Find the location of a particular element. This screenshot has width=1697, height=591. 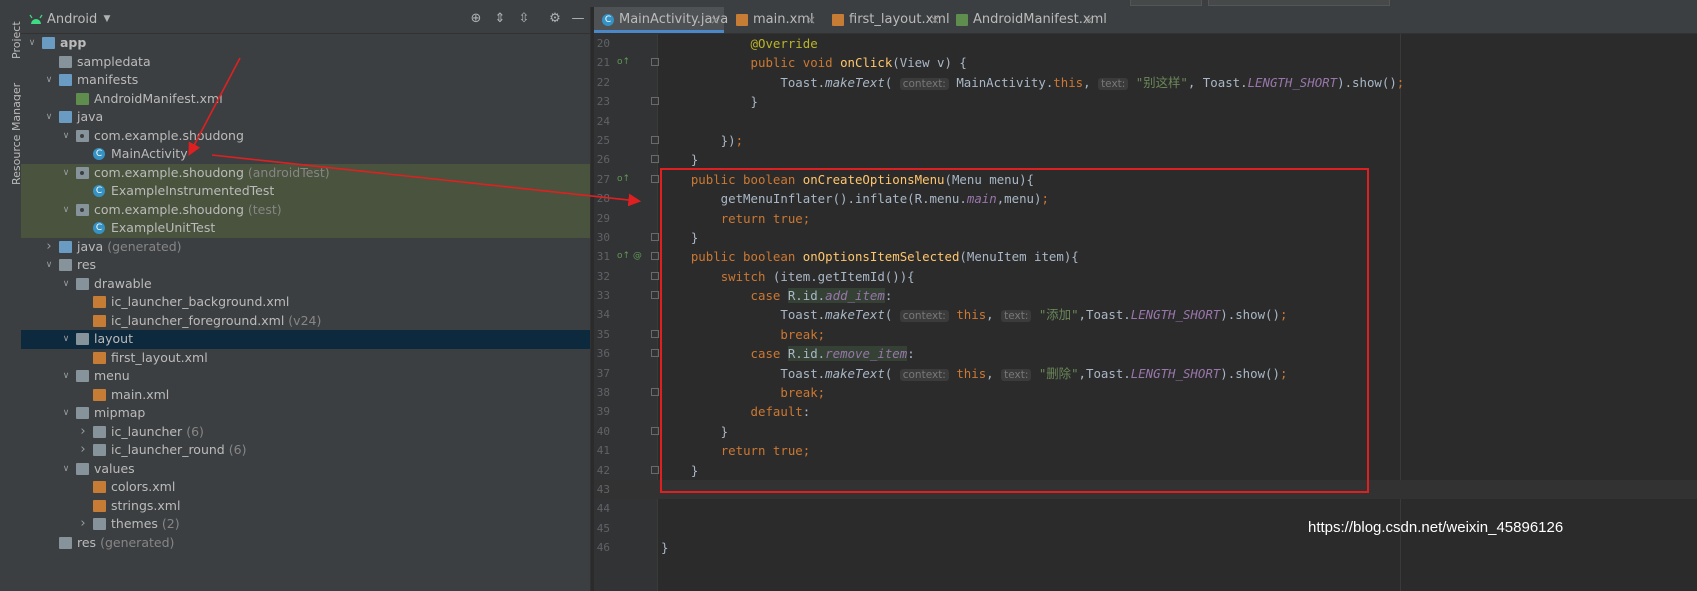

tree-item: sampledata is located at coordinates (305, 62).